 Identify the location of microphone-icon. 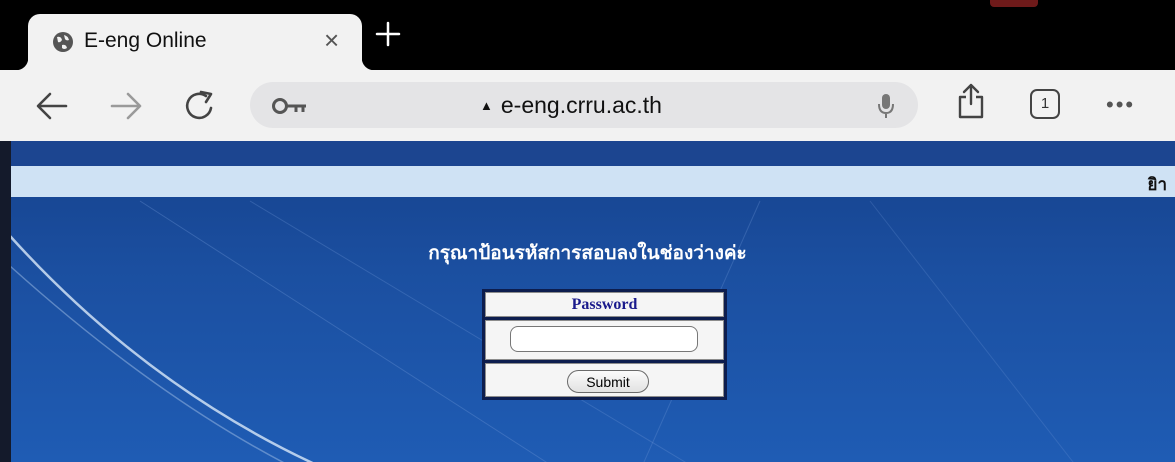
(886, 106).